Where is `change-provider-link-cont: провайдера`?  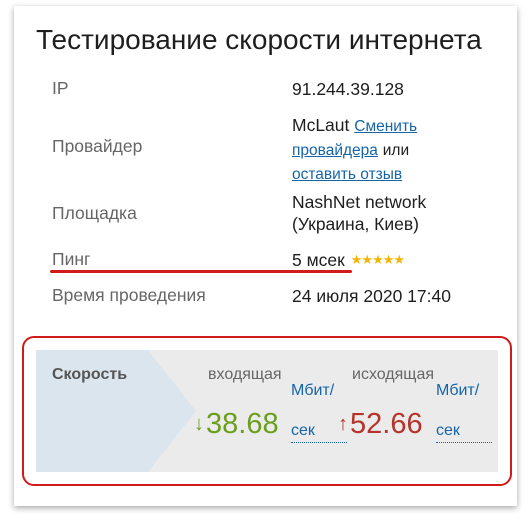 change-provider-link-cont: провайдера is located at coordinates (335, 150).